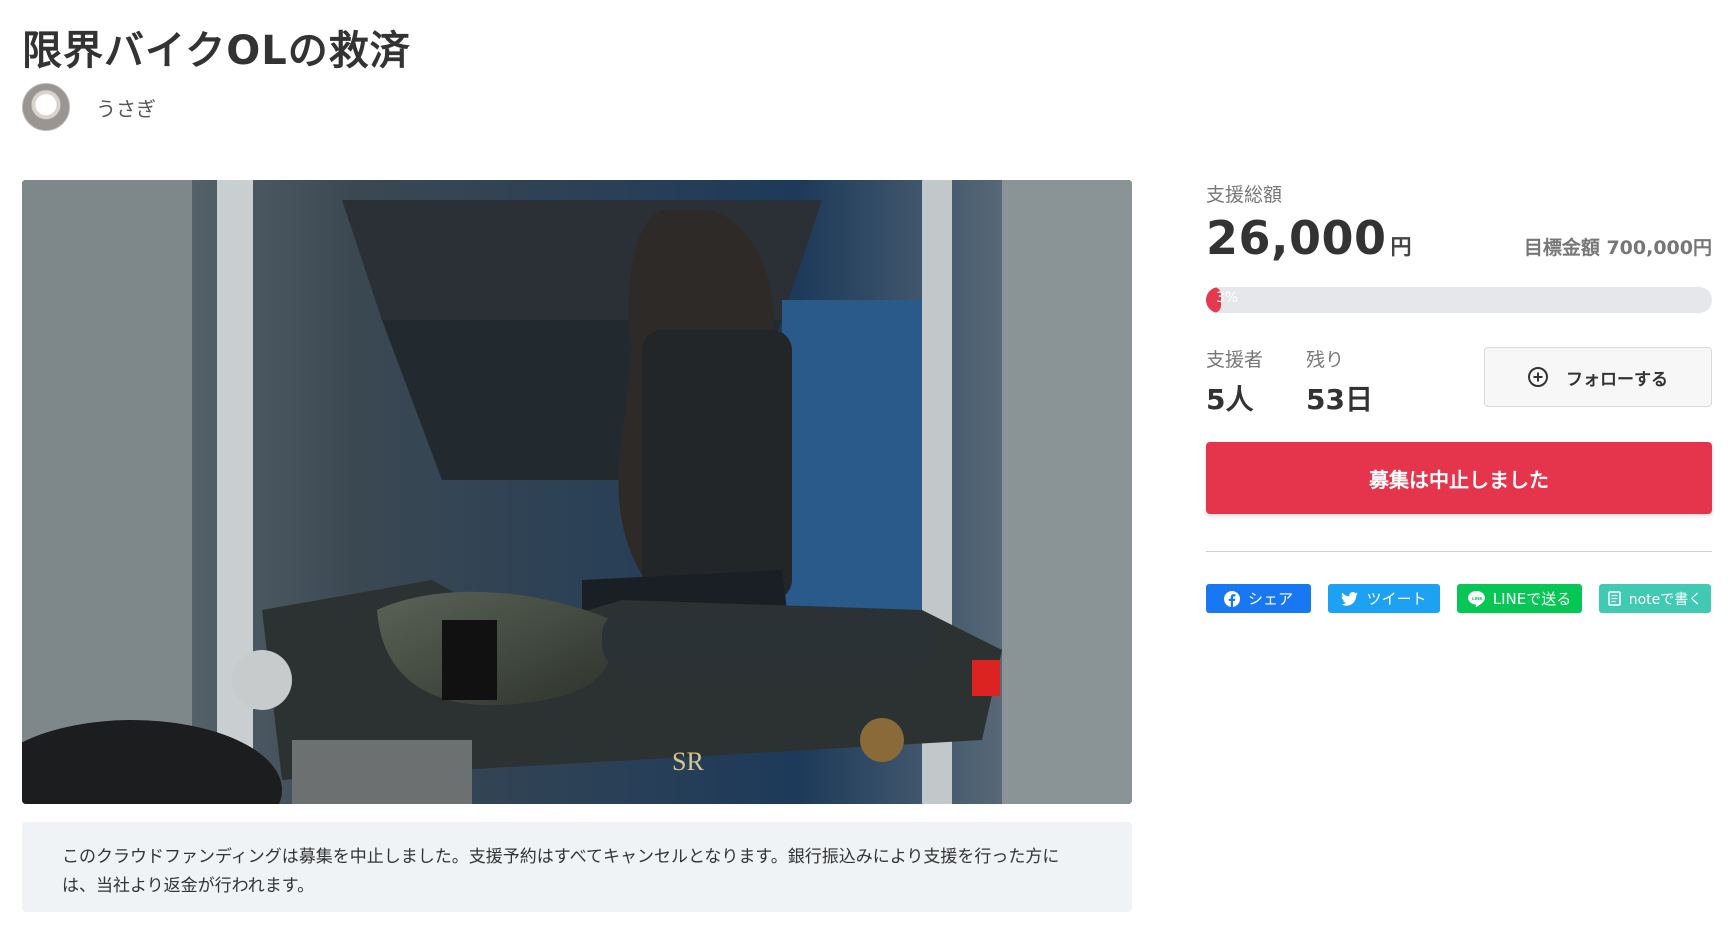 This screenshot has width=1731, height=945. Describe the element at coordinates (1270, 599) in the screenshot. I see `facebook-share-label: シェア` at that location.